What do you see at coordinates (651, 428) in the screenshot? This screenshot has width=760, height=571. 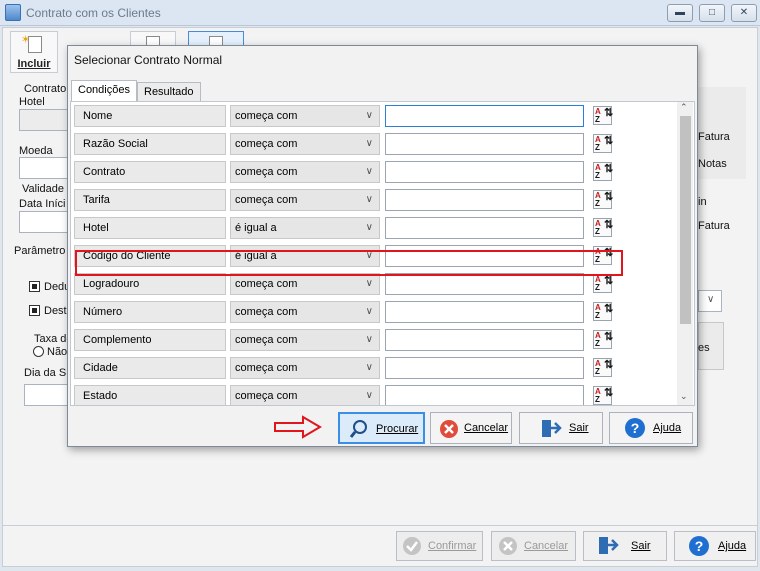 I see `ajuda-button: ? Ajuda` at bounding box center [651, 428].